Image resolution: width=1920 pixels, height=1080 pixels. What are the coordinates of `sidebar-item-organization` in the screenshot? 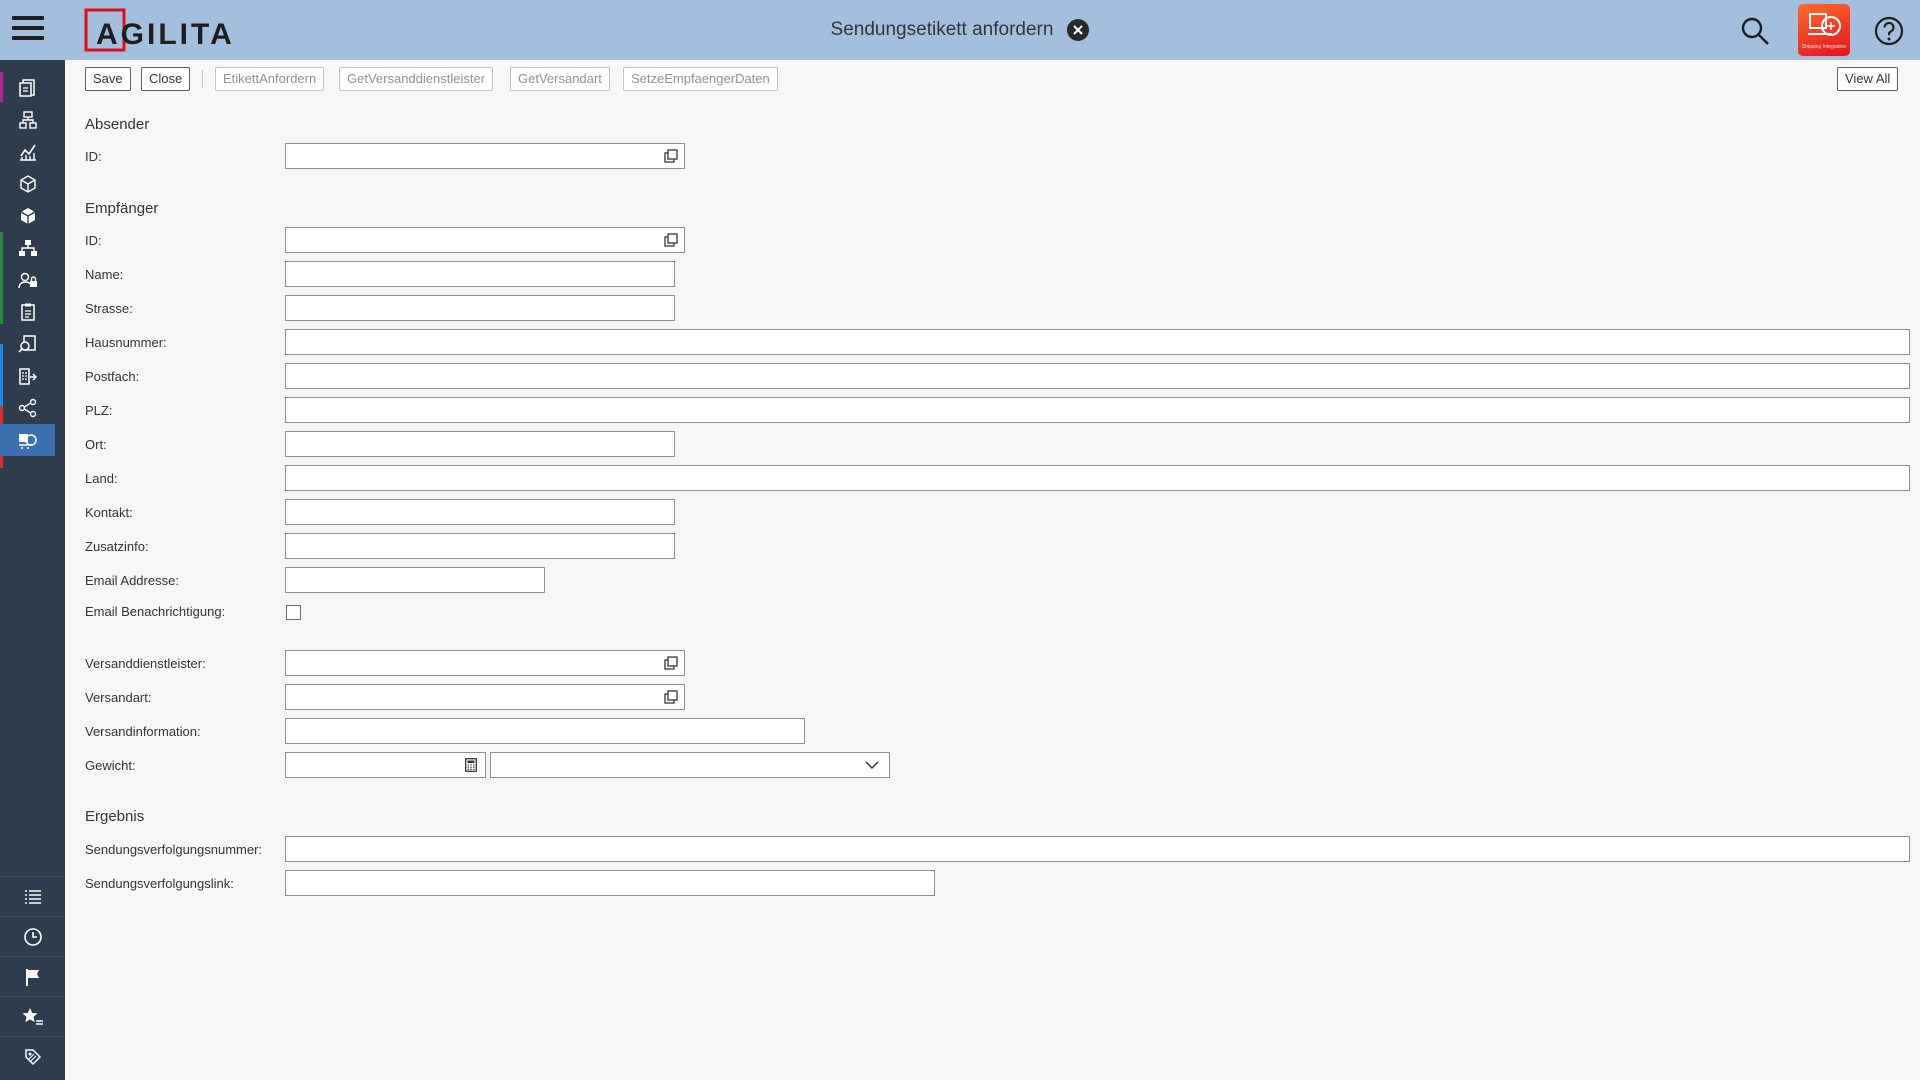 It's located at (27, 248).